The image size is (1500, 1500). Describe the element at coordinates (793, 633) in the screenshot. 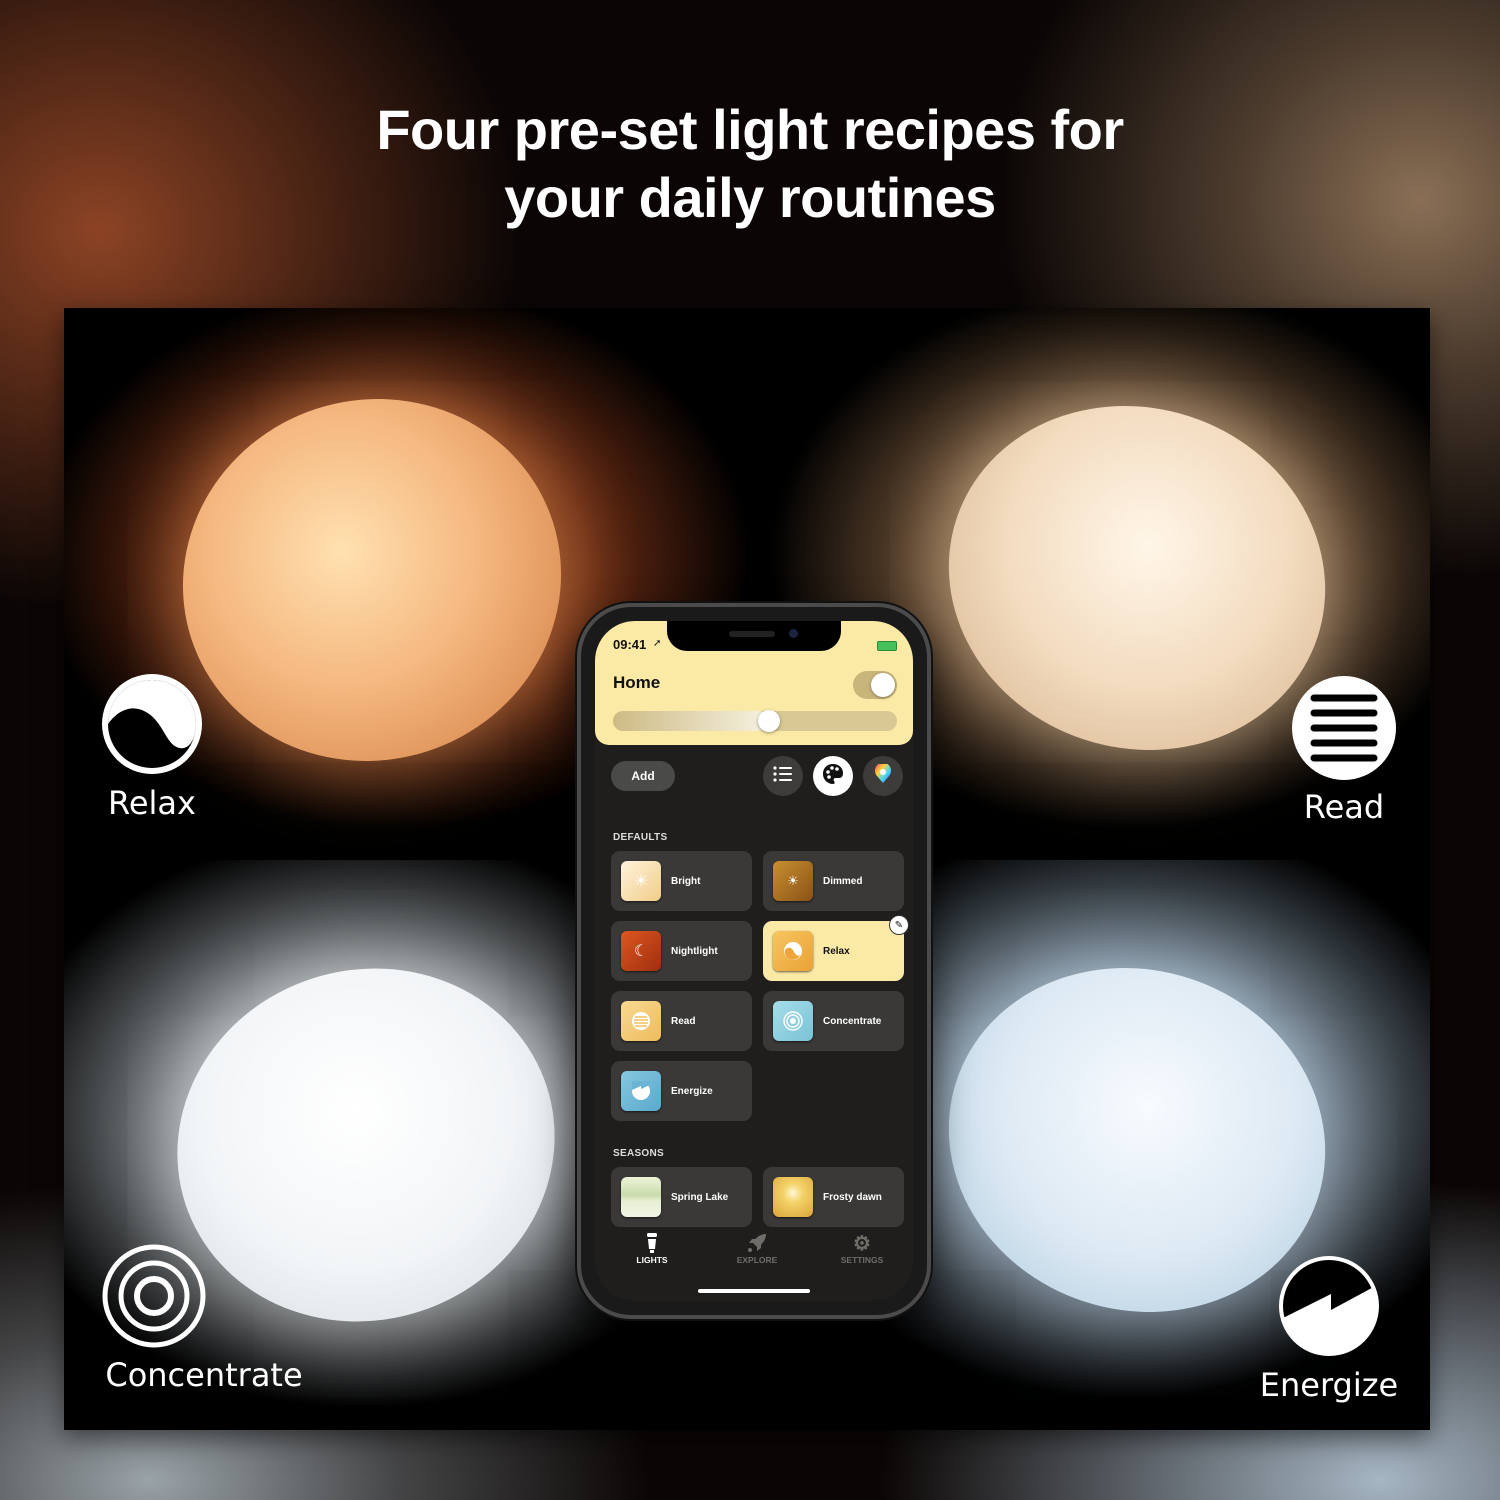

I see `front-camera` at that location.